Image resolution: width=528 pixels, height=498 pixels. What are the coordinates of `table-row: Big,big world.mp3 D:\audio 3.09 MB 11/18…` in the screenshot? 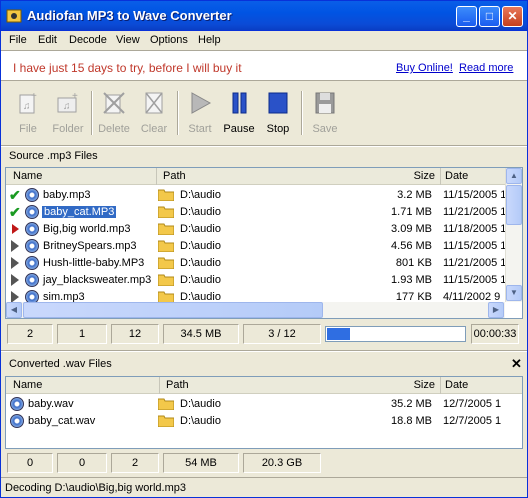 It's located at (264, 229).